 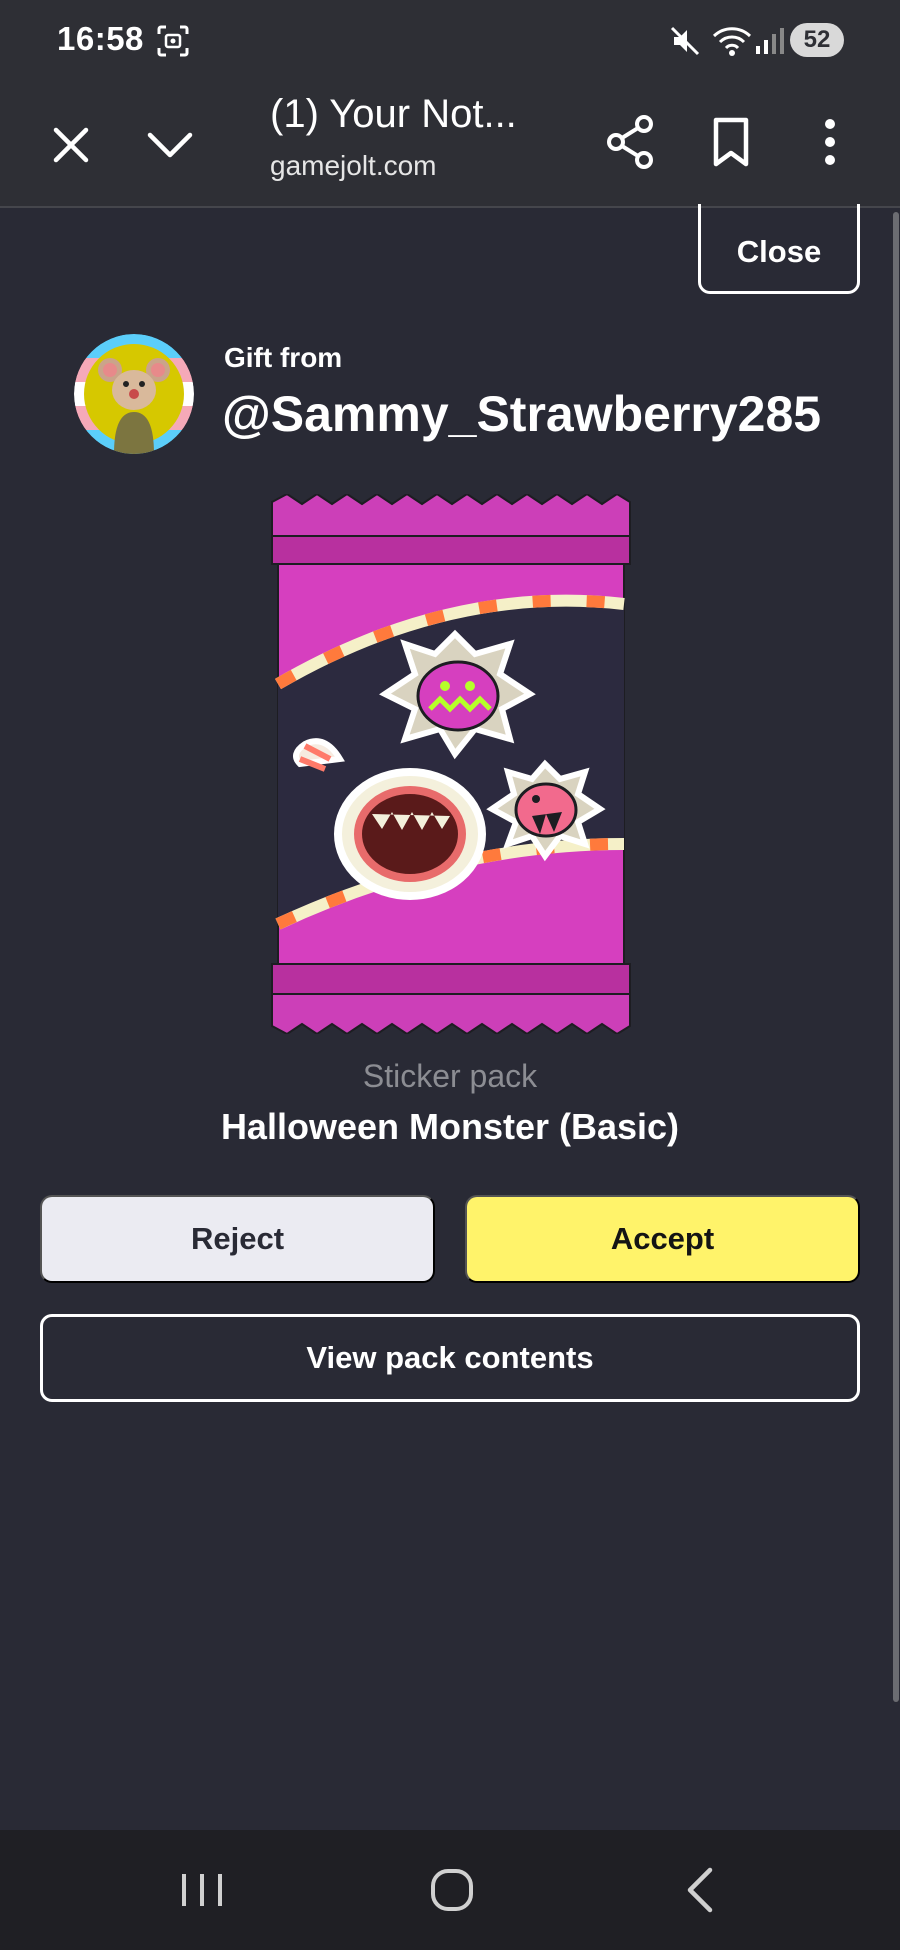 I want to click on status-time: 16:58, so click(x=100, y=38).